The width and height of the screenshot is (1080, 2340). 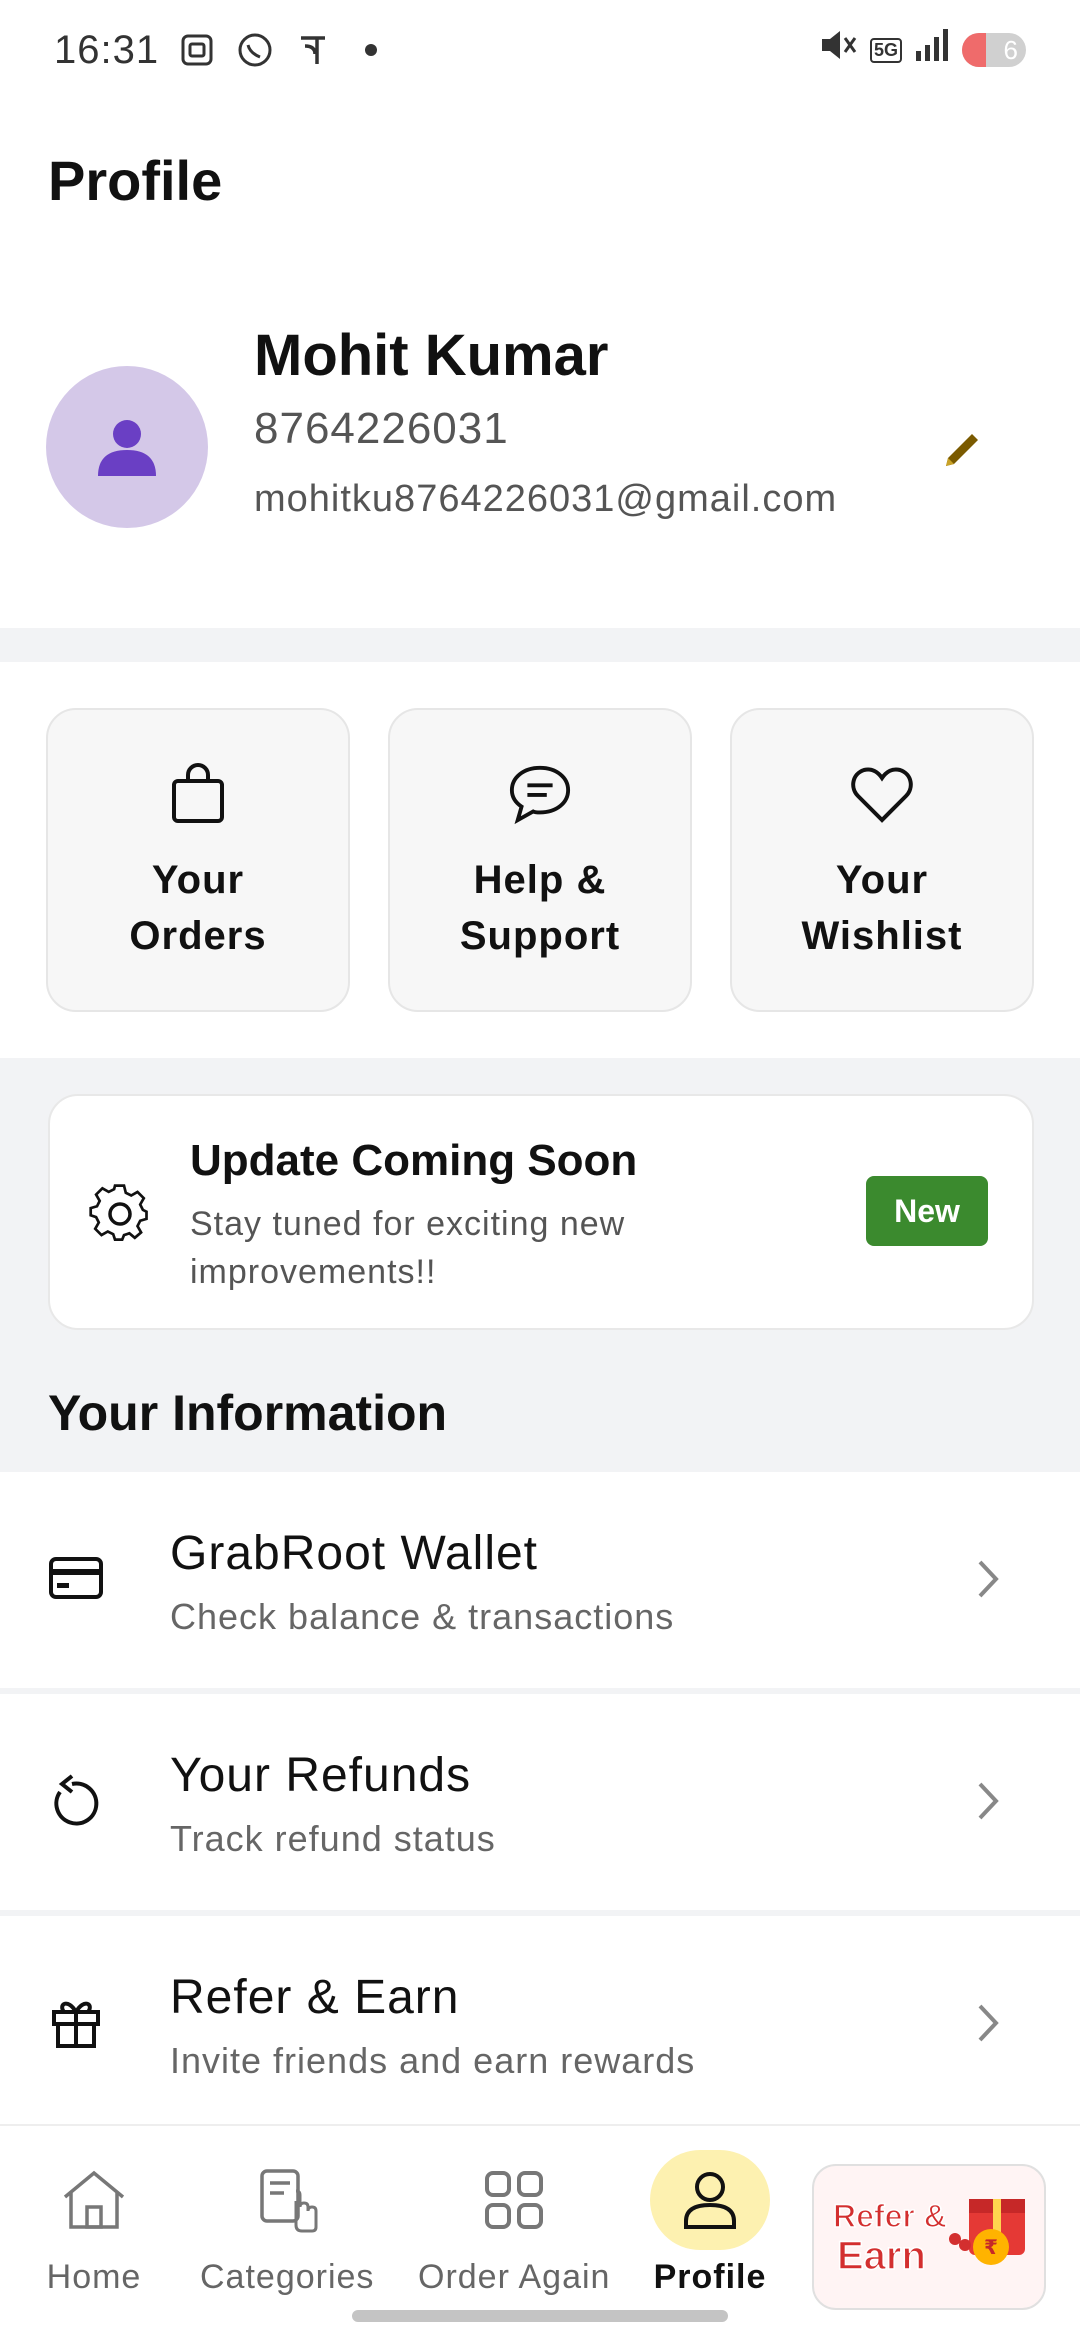 I want to click on list-item-title: Refer & Earn, so click(x=315, y=1997).